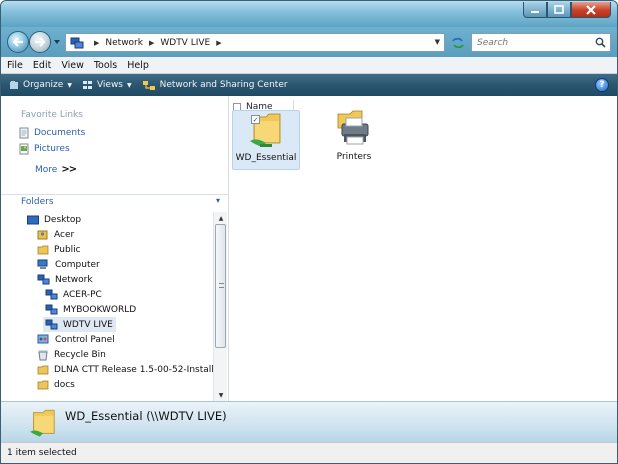  What do you see at coordinates (185, 43) in the screenshot?
I see `breadcrumb-wdtv-live: WDTV LIVE` at bounding box center [185, 43].